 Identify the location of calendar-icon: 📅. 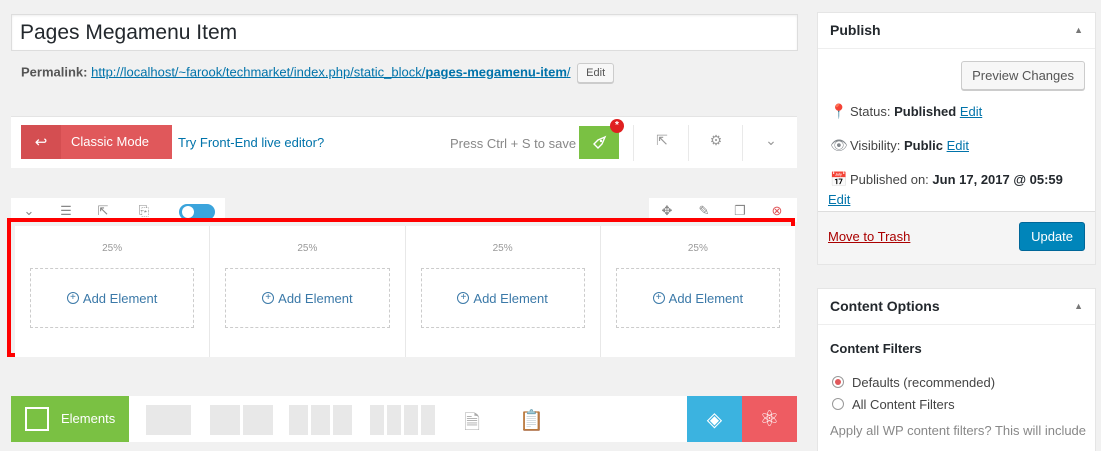
(839, 179).